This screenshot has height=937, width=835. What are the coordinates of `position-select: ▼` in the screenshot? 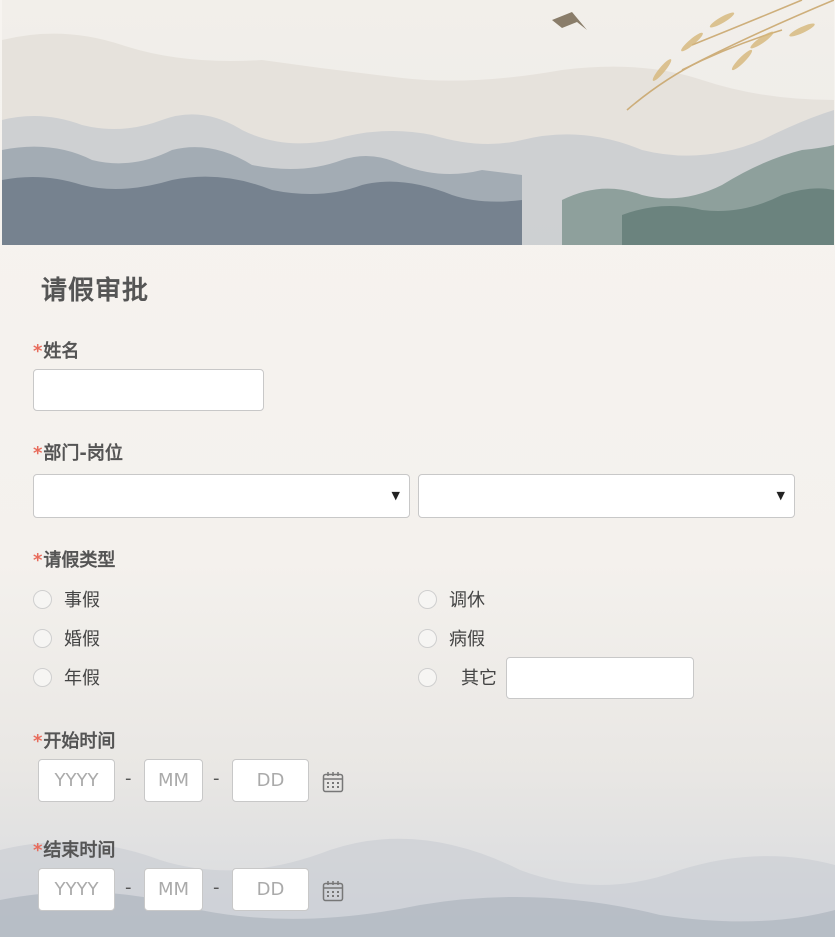 It's located at (606, 496).